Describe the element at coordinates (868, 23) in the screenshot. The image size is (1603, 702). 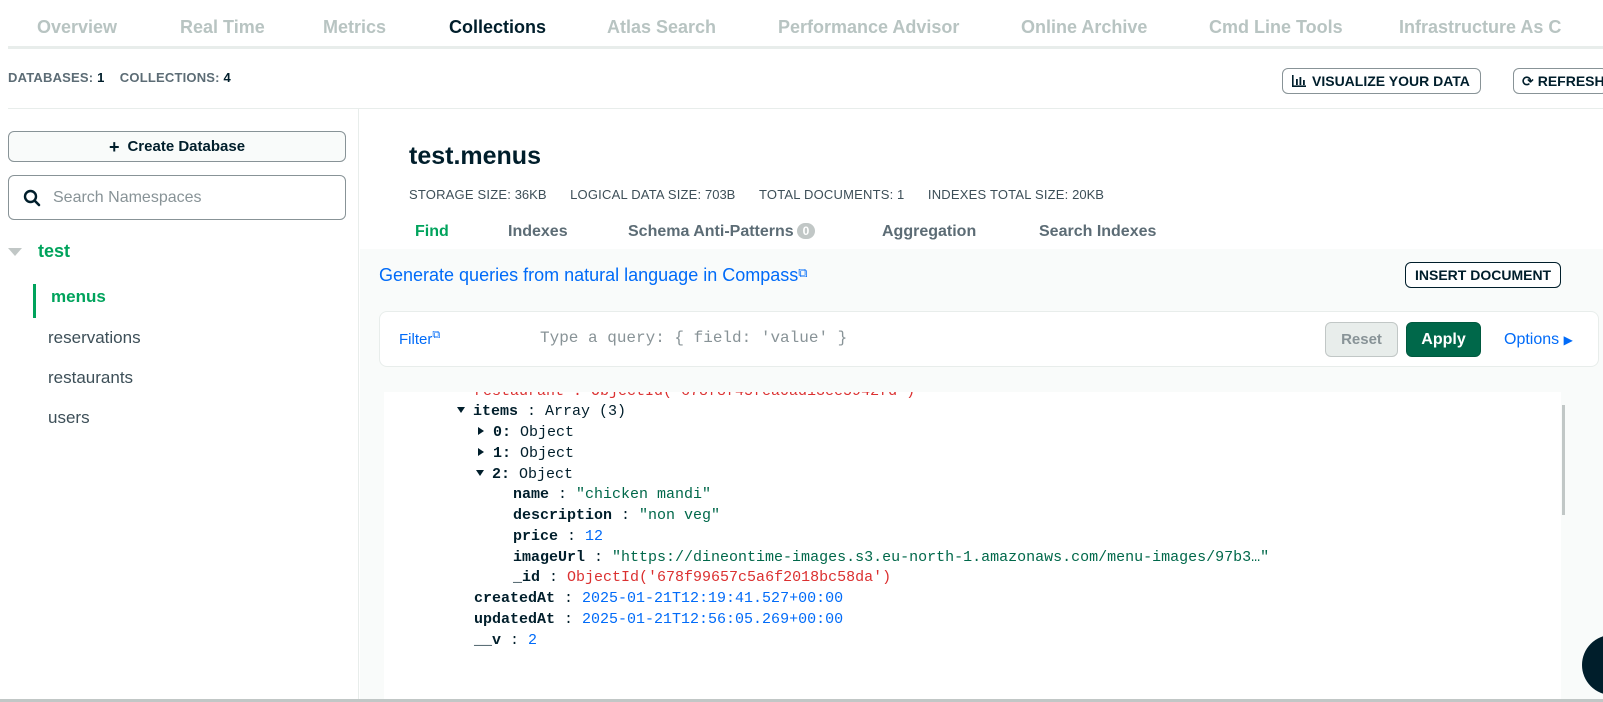
I see `tab-performance-advisor: Performance Advisor` at that location.